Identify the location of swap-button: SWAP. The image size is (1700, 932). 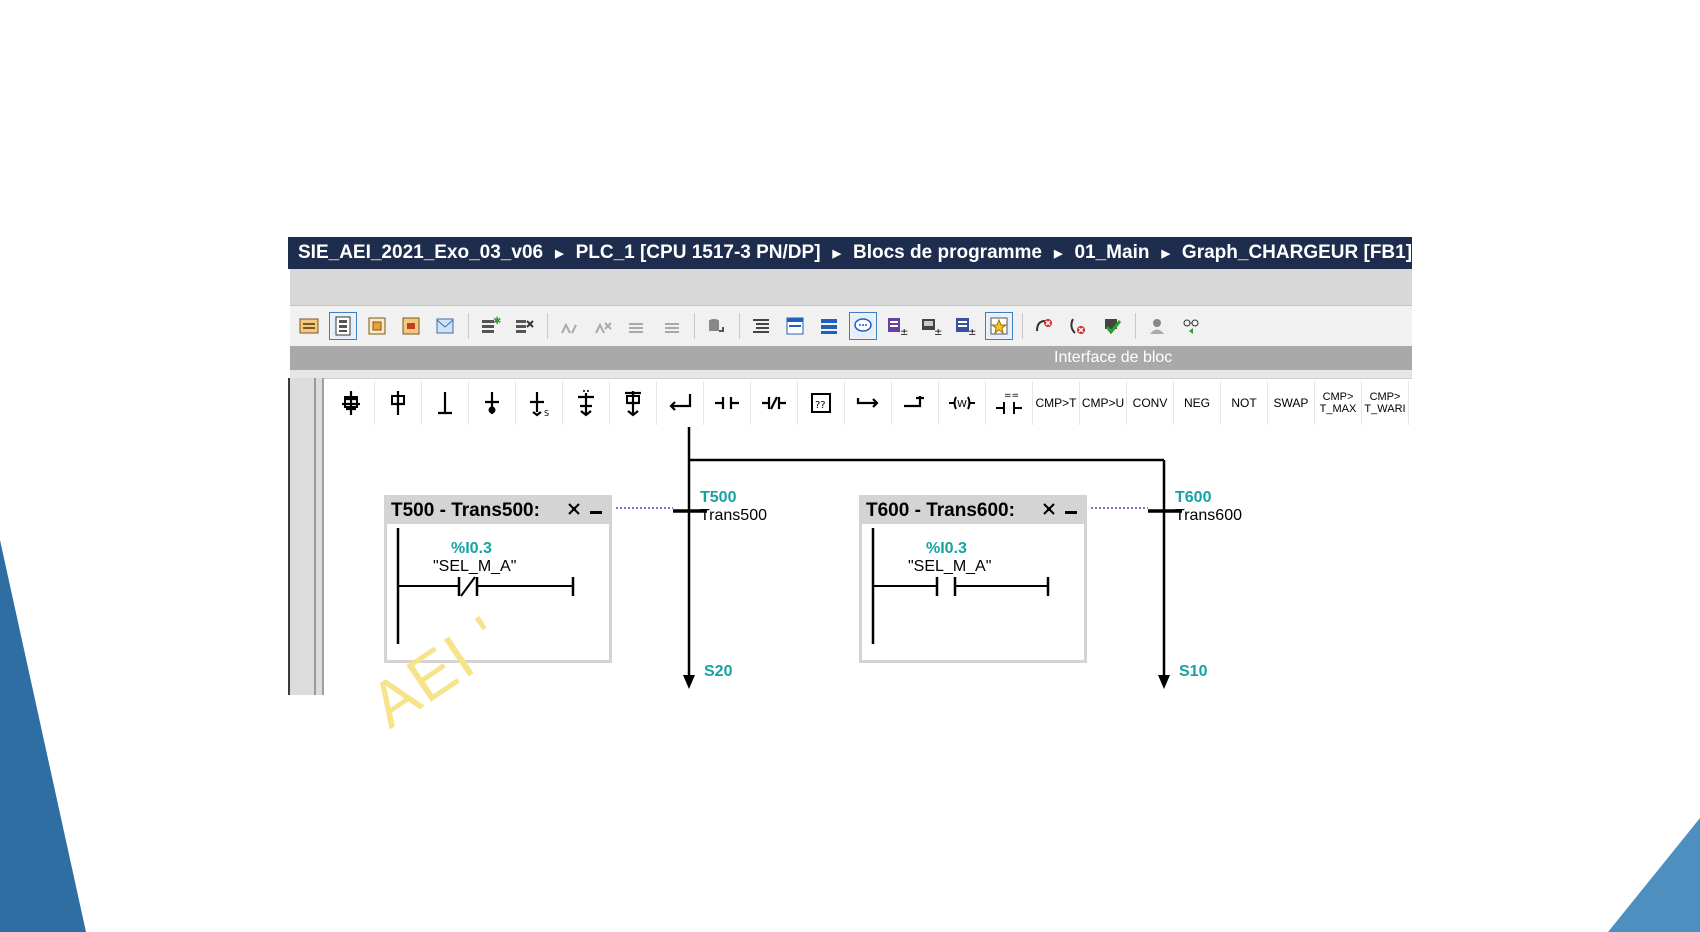
(1291, 403).